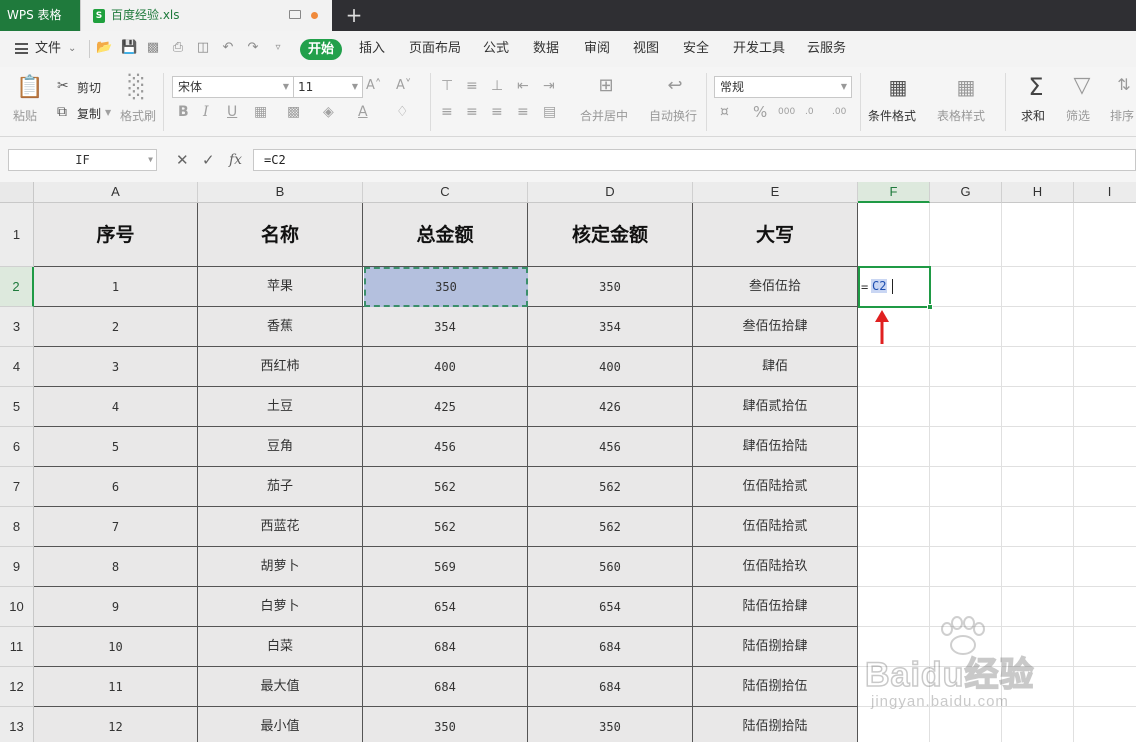  I want to click on fill-bucket-icon: ◈, so click(328, 112).